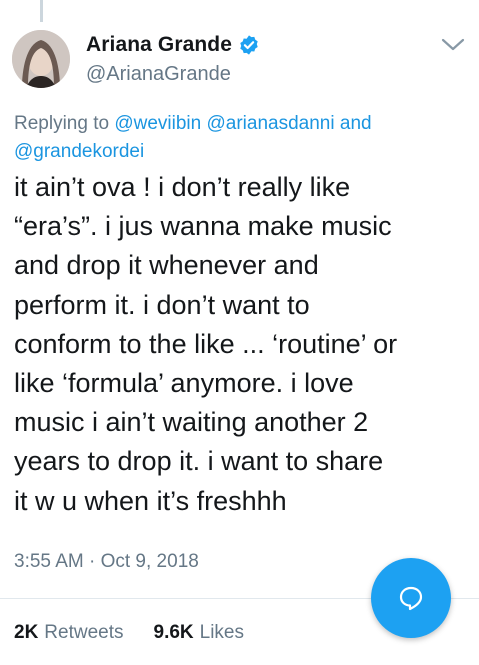  I want to click on author-name-row: Ariana Grande, so click(173, 45).